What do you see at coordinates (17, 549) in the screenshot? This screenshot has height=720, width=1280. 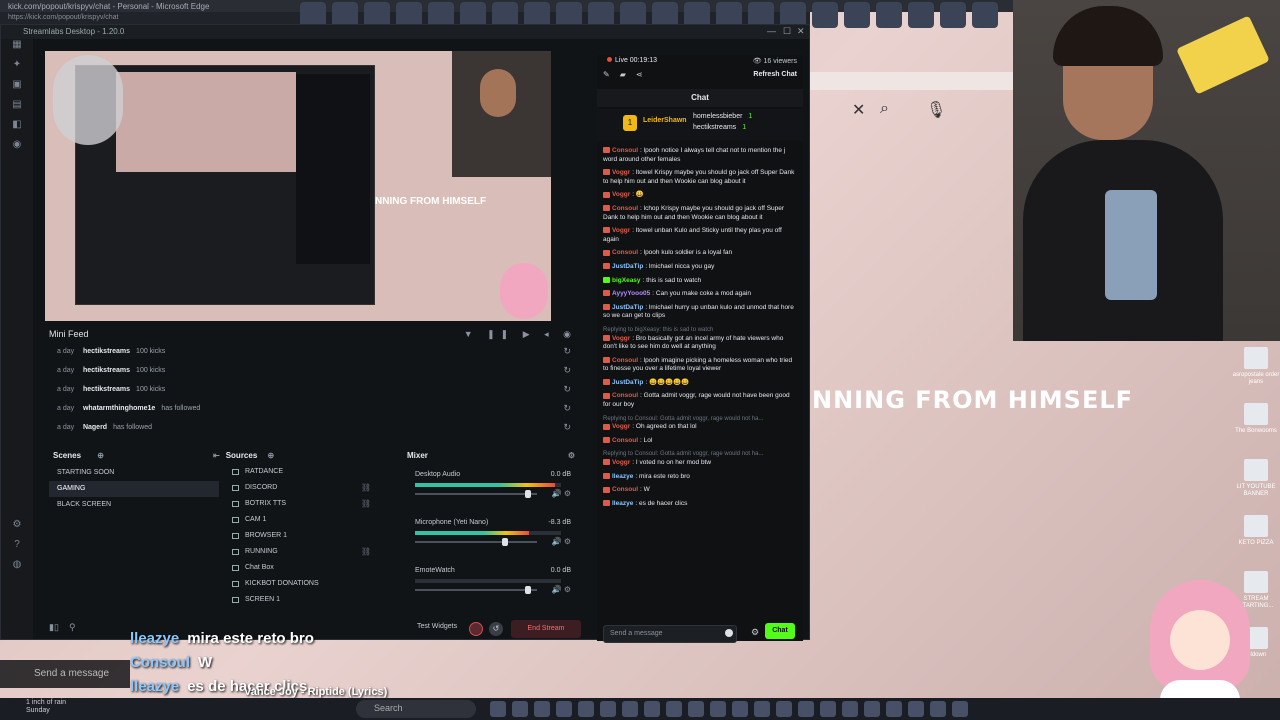 I see `help-icon: ?` at bounding box center [17, 549].